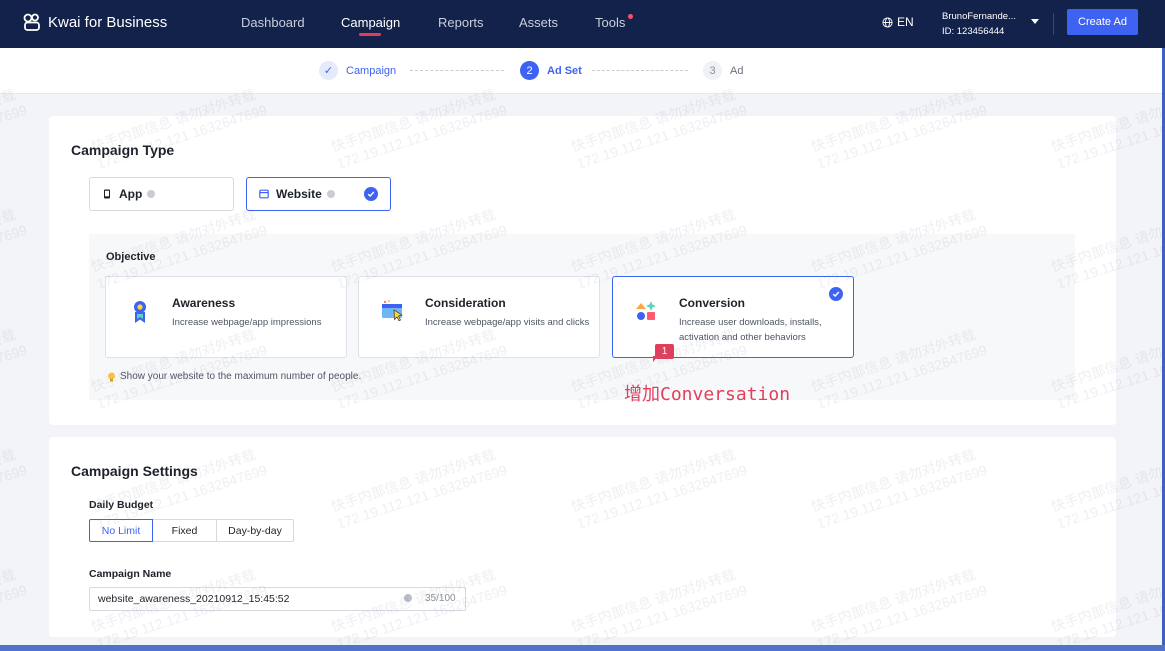 Image resolution: width=1165 pixels, height=651 pixels. I want to click on type-app-option: App, so click(161, 194).